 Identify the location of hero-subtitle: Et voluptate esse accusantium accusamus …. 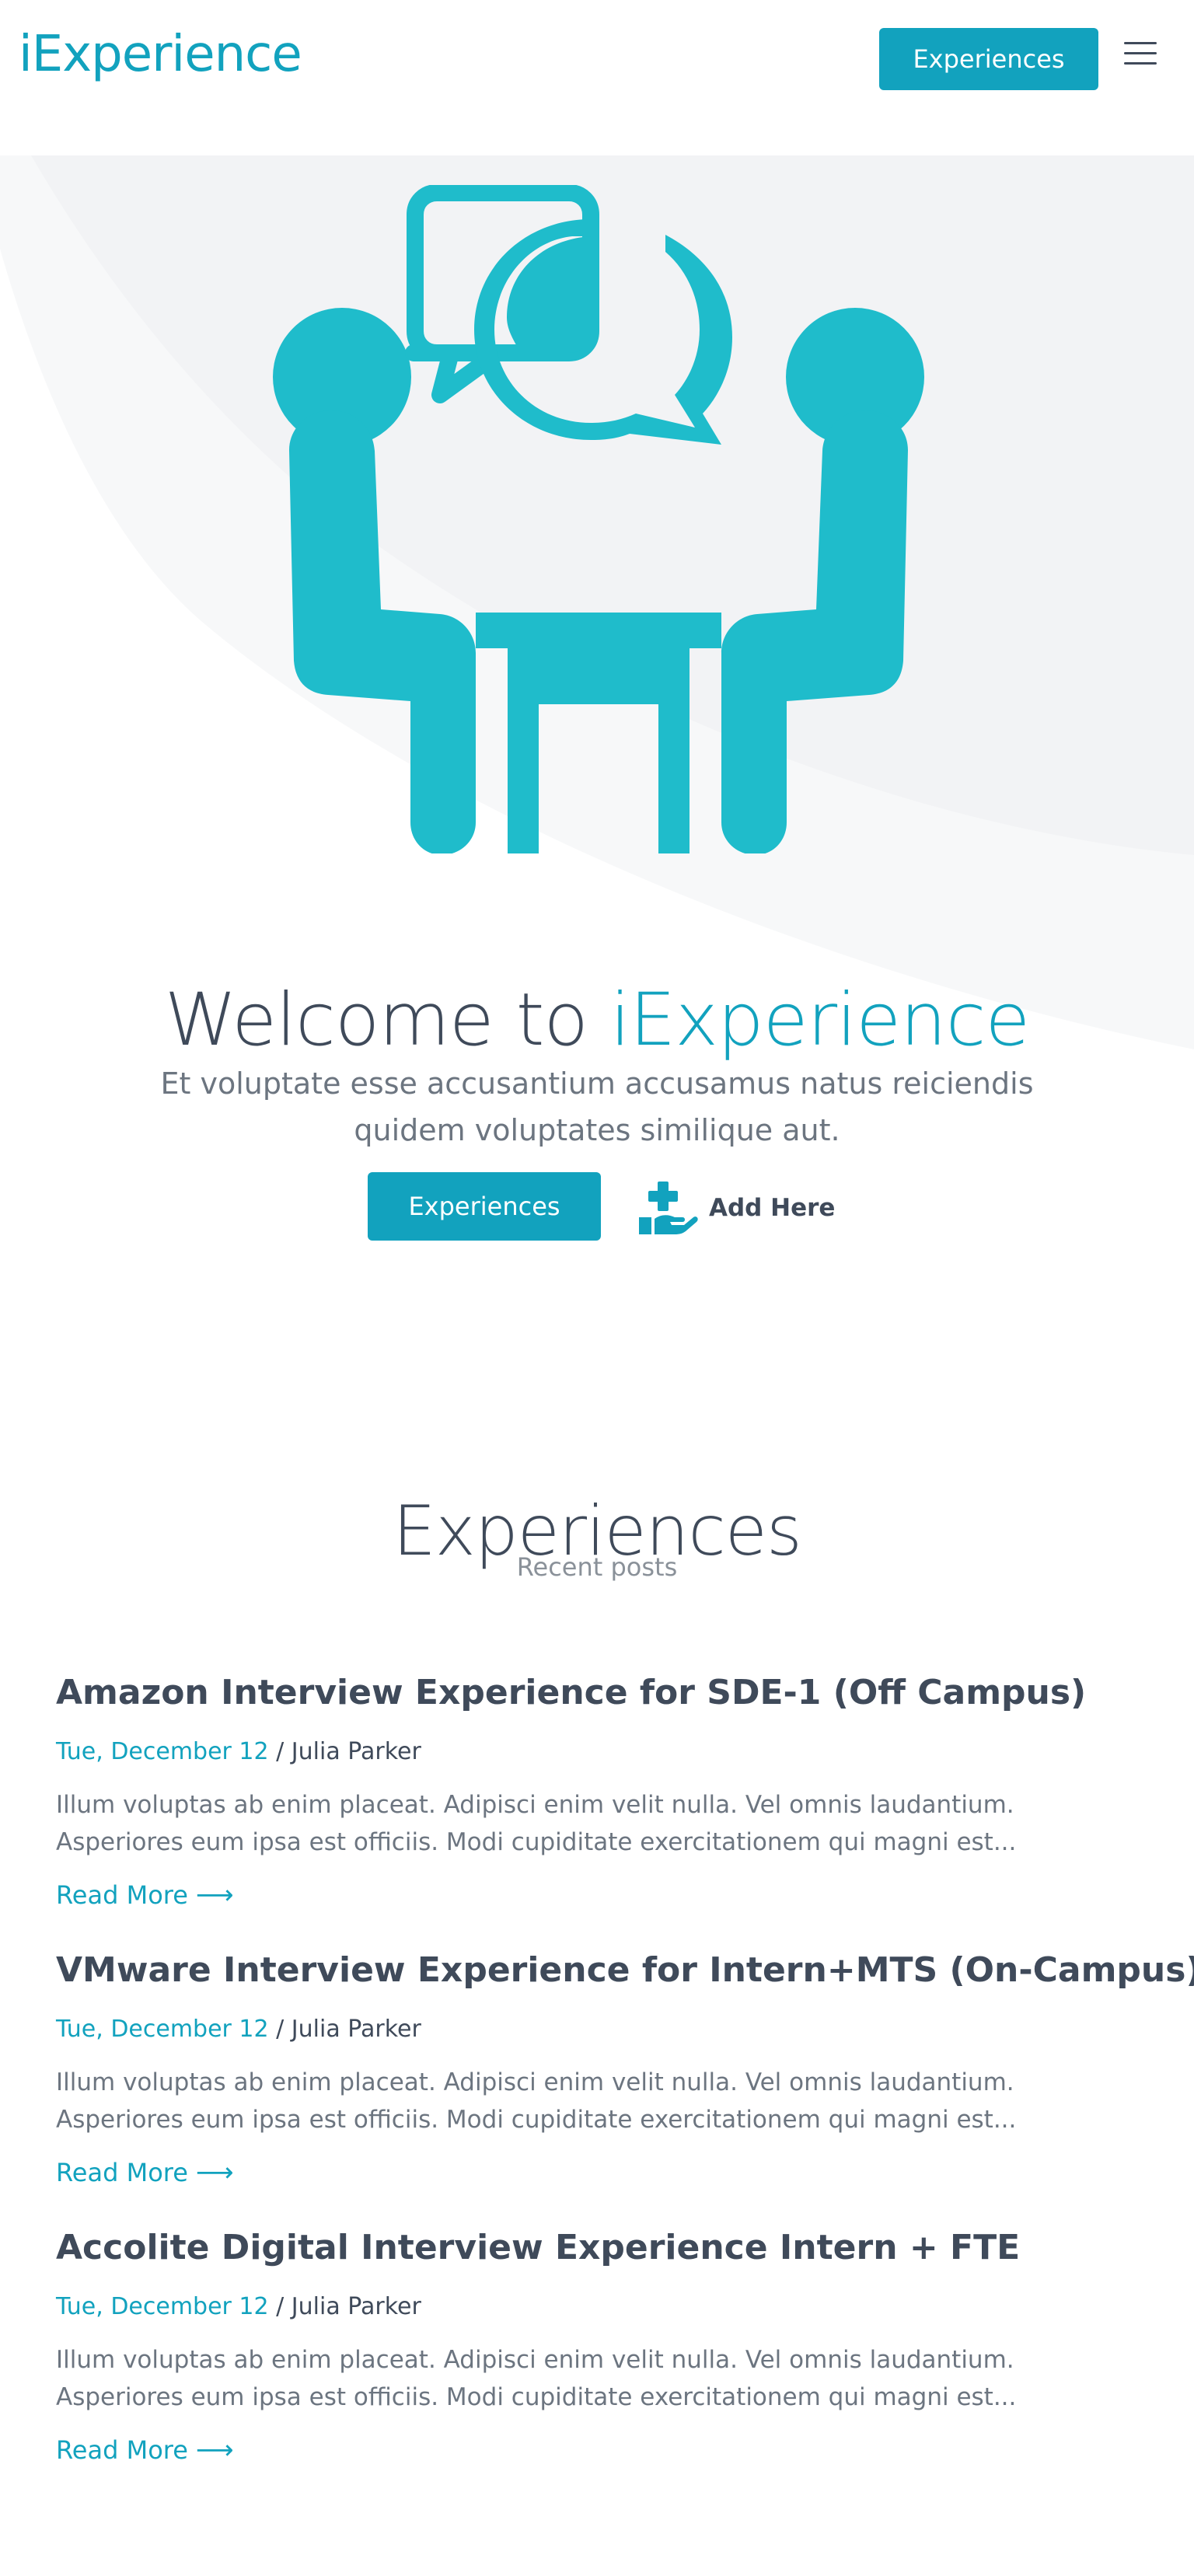
(597, 1106).